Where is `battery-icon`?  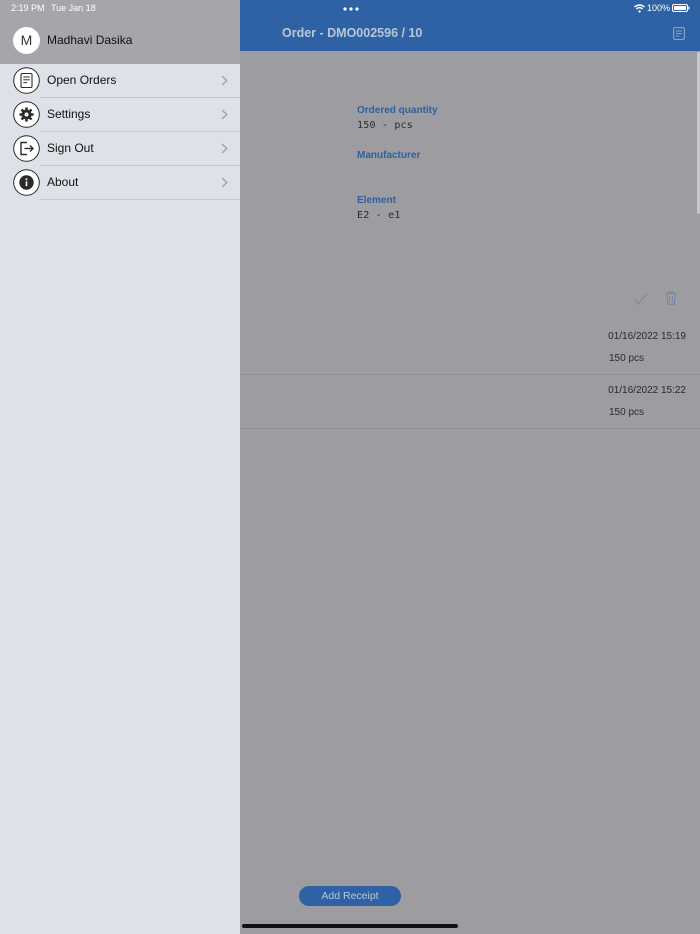
battery-icon is located at coordinates (681, 8).